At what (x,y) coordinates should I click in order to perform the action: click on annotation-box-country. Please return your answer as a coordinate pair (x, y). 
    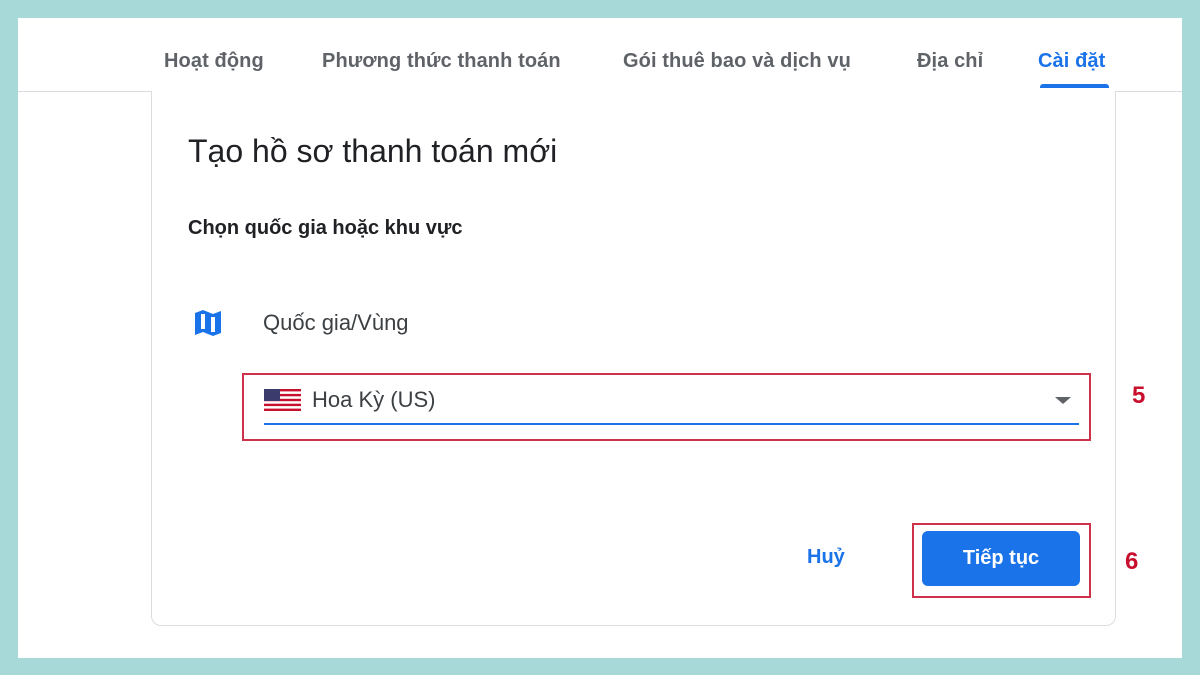
    Looking at the image, I should click on (666, 407).